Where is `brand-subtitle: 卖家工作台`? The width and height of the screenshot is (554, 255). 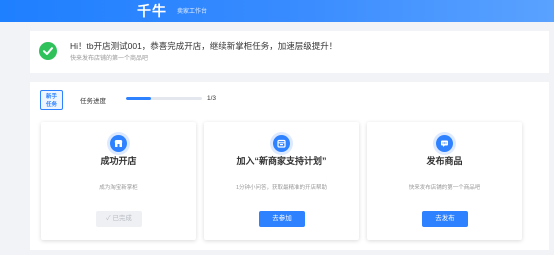 brand-subtitle: 卖家工作台 is located at coordinates (192, 12).